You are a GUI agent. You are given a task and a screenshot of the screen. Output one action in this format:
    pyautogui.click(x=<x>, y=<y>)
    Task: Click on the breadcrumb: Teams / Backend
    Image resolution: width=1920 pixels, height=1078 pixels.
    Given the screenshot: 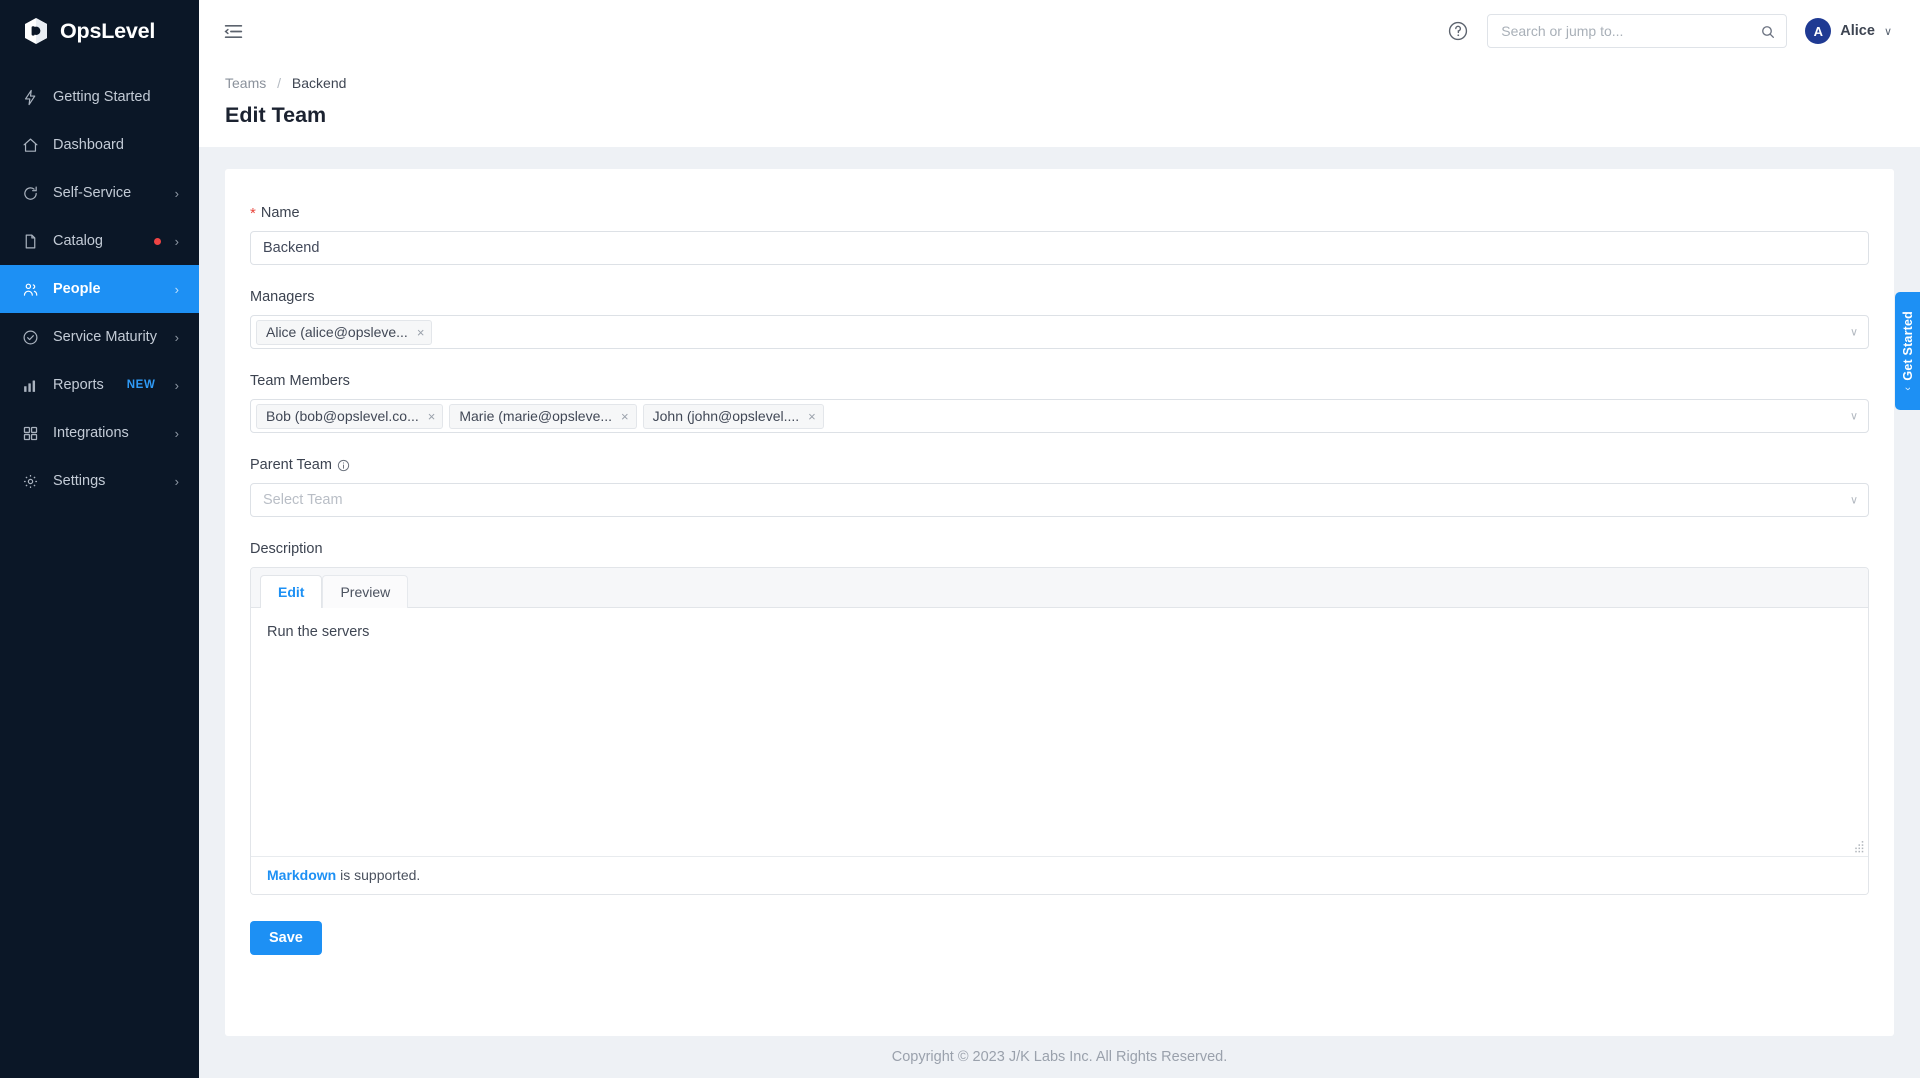 What is the action you would take?
    pyautogui.click(x=1059, y=83)
    